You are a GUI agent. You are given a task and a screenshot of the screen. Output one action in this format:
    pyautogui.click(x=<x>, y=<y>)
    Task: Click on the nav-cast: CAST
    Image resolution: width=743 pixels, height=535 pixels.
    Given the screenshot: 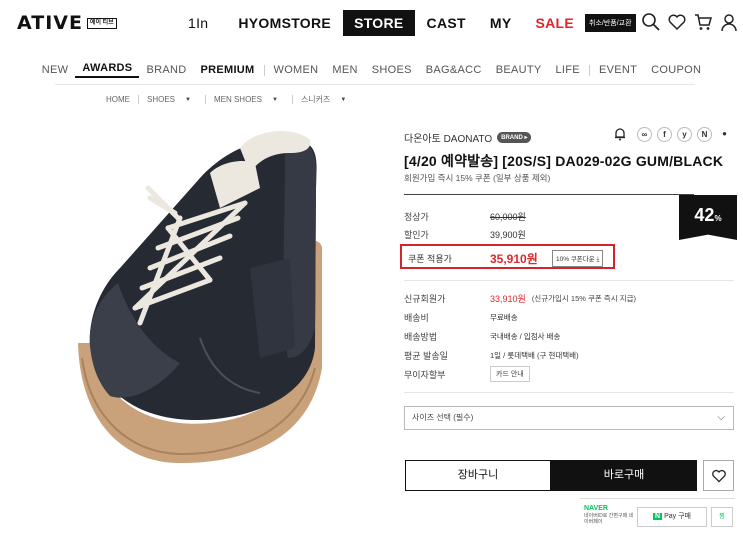 What is the action you would take?
    pyautogui.click(x=446, y=23)
    